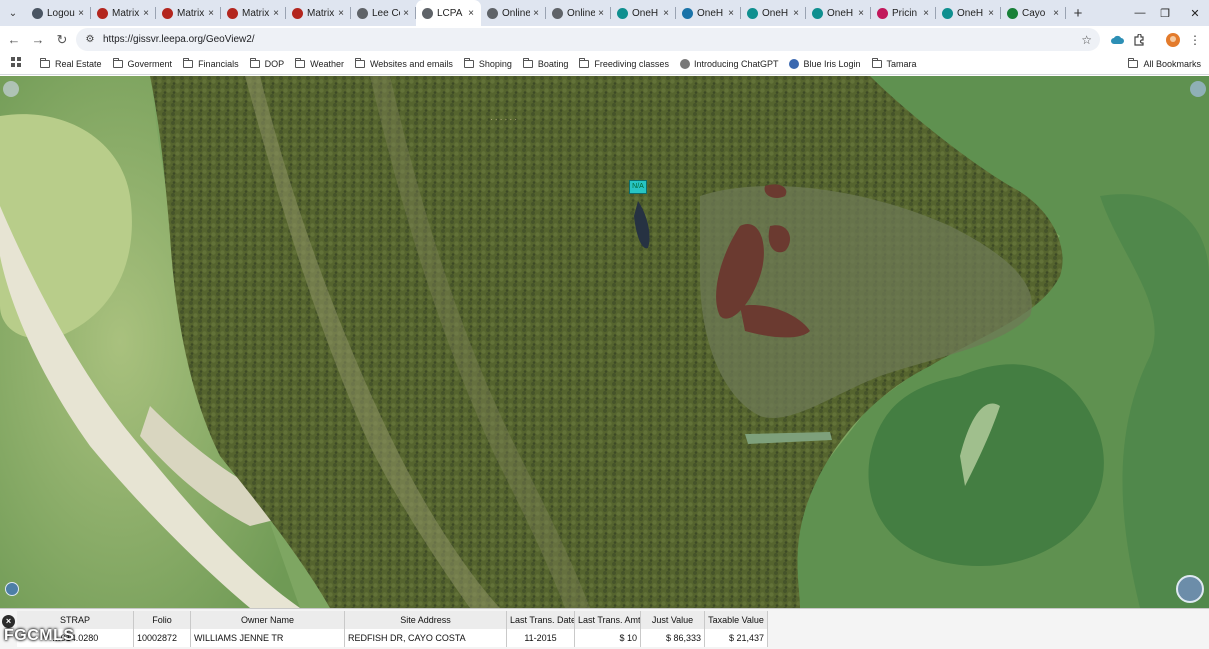 The height and width of the screenshot is (649, 1209). What do you see at coordinates (825, 63) in the screenshot?
I see `bookmark-item: Blue Iris Login` at bounding box center [825, 63].